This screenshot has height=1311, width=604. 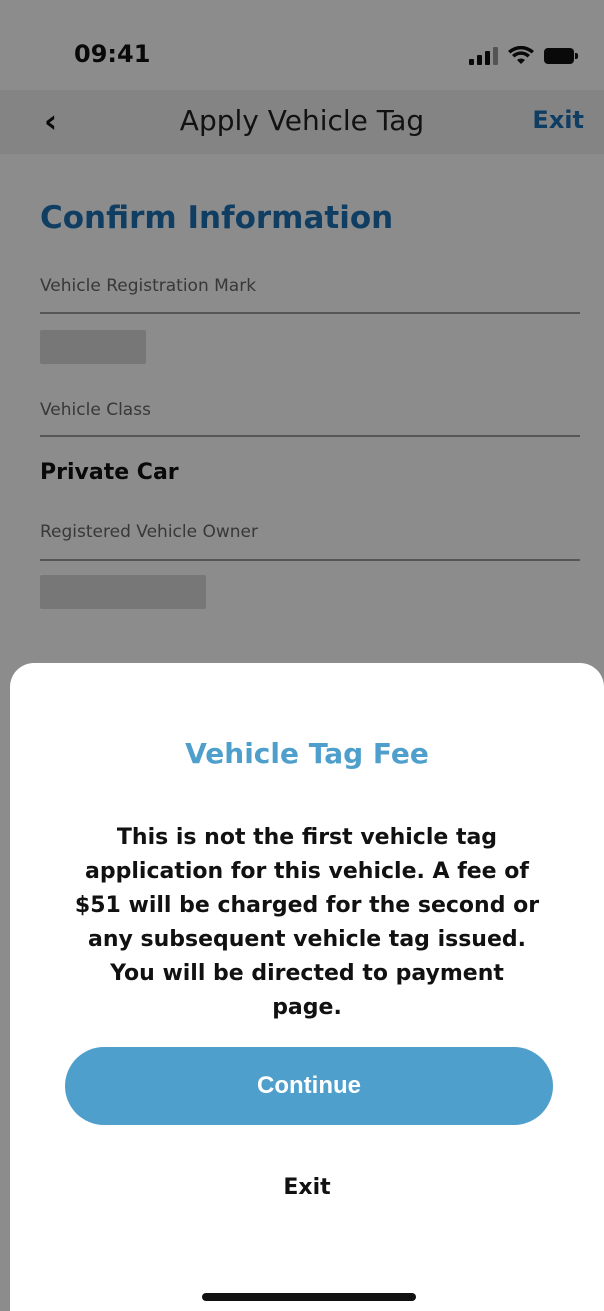 What do you see at coordinates (307, 753) in the screenshot?
I see `dialog-title: Vehicle Tag Fee` at bounding box center [307, 753].